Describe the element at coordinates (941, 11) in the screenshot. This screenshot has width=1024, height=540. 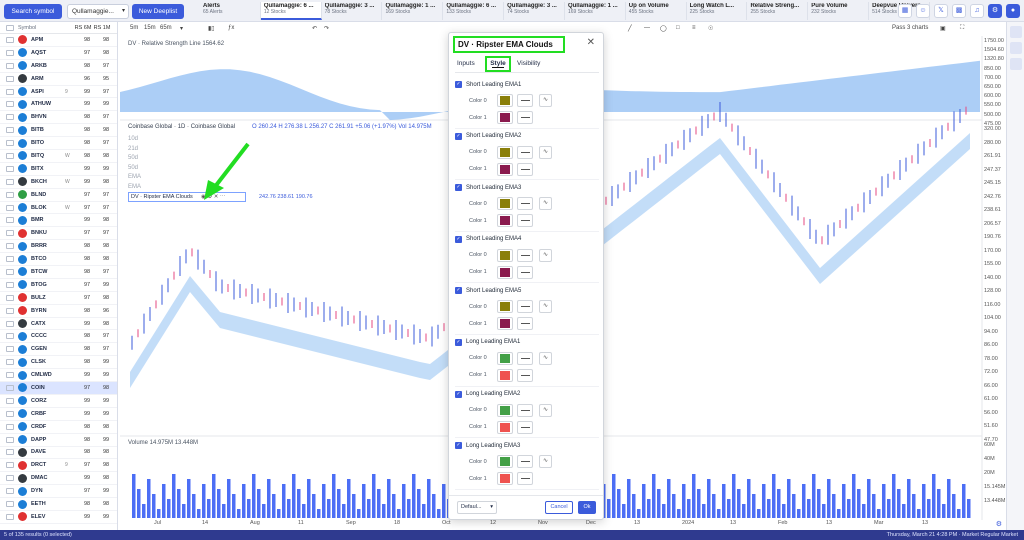
I see `x-icon: 𝕏` at that location.